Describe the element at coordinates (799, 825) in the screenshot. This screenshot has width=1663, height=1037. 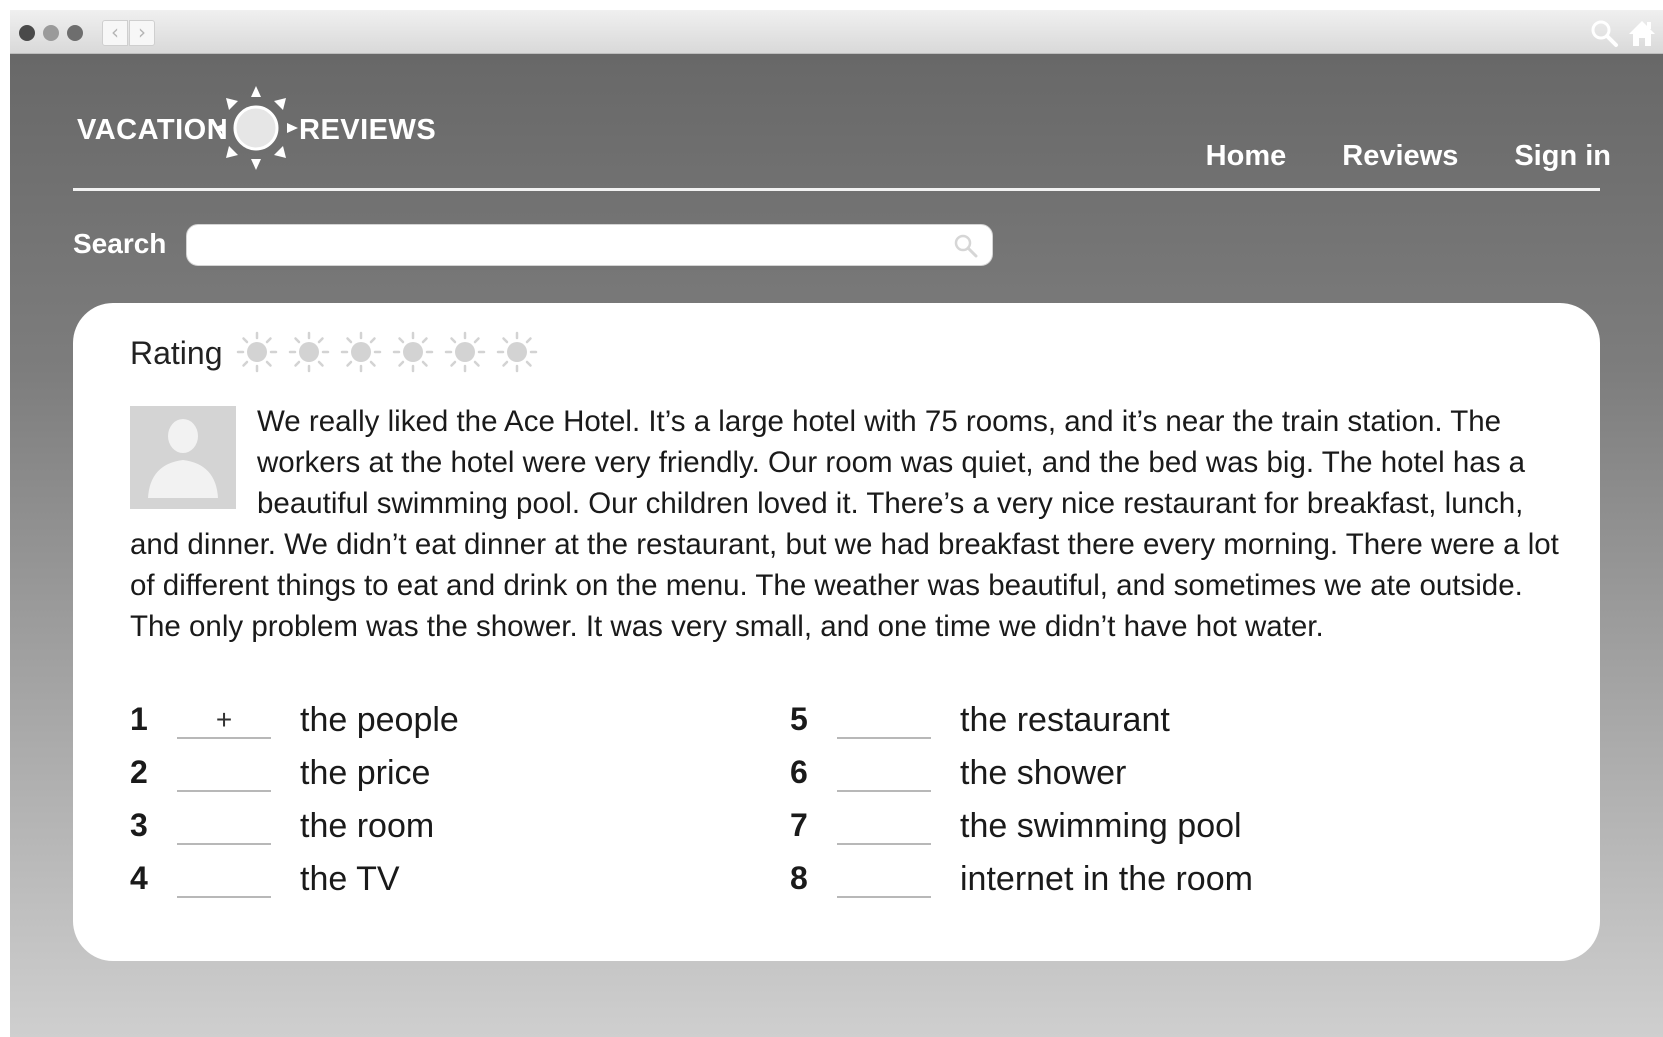
I see `item-number: 7` at that location.